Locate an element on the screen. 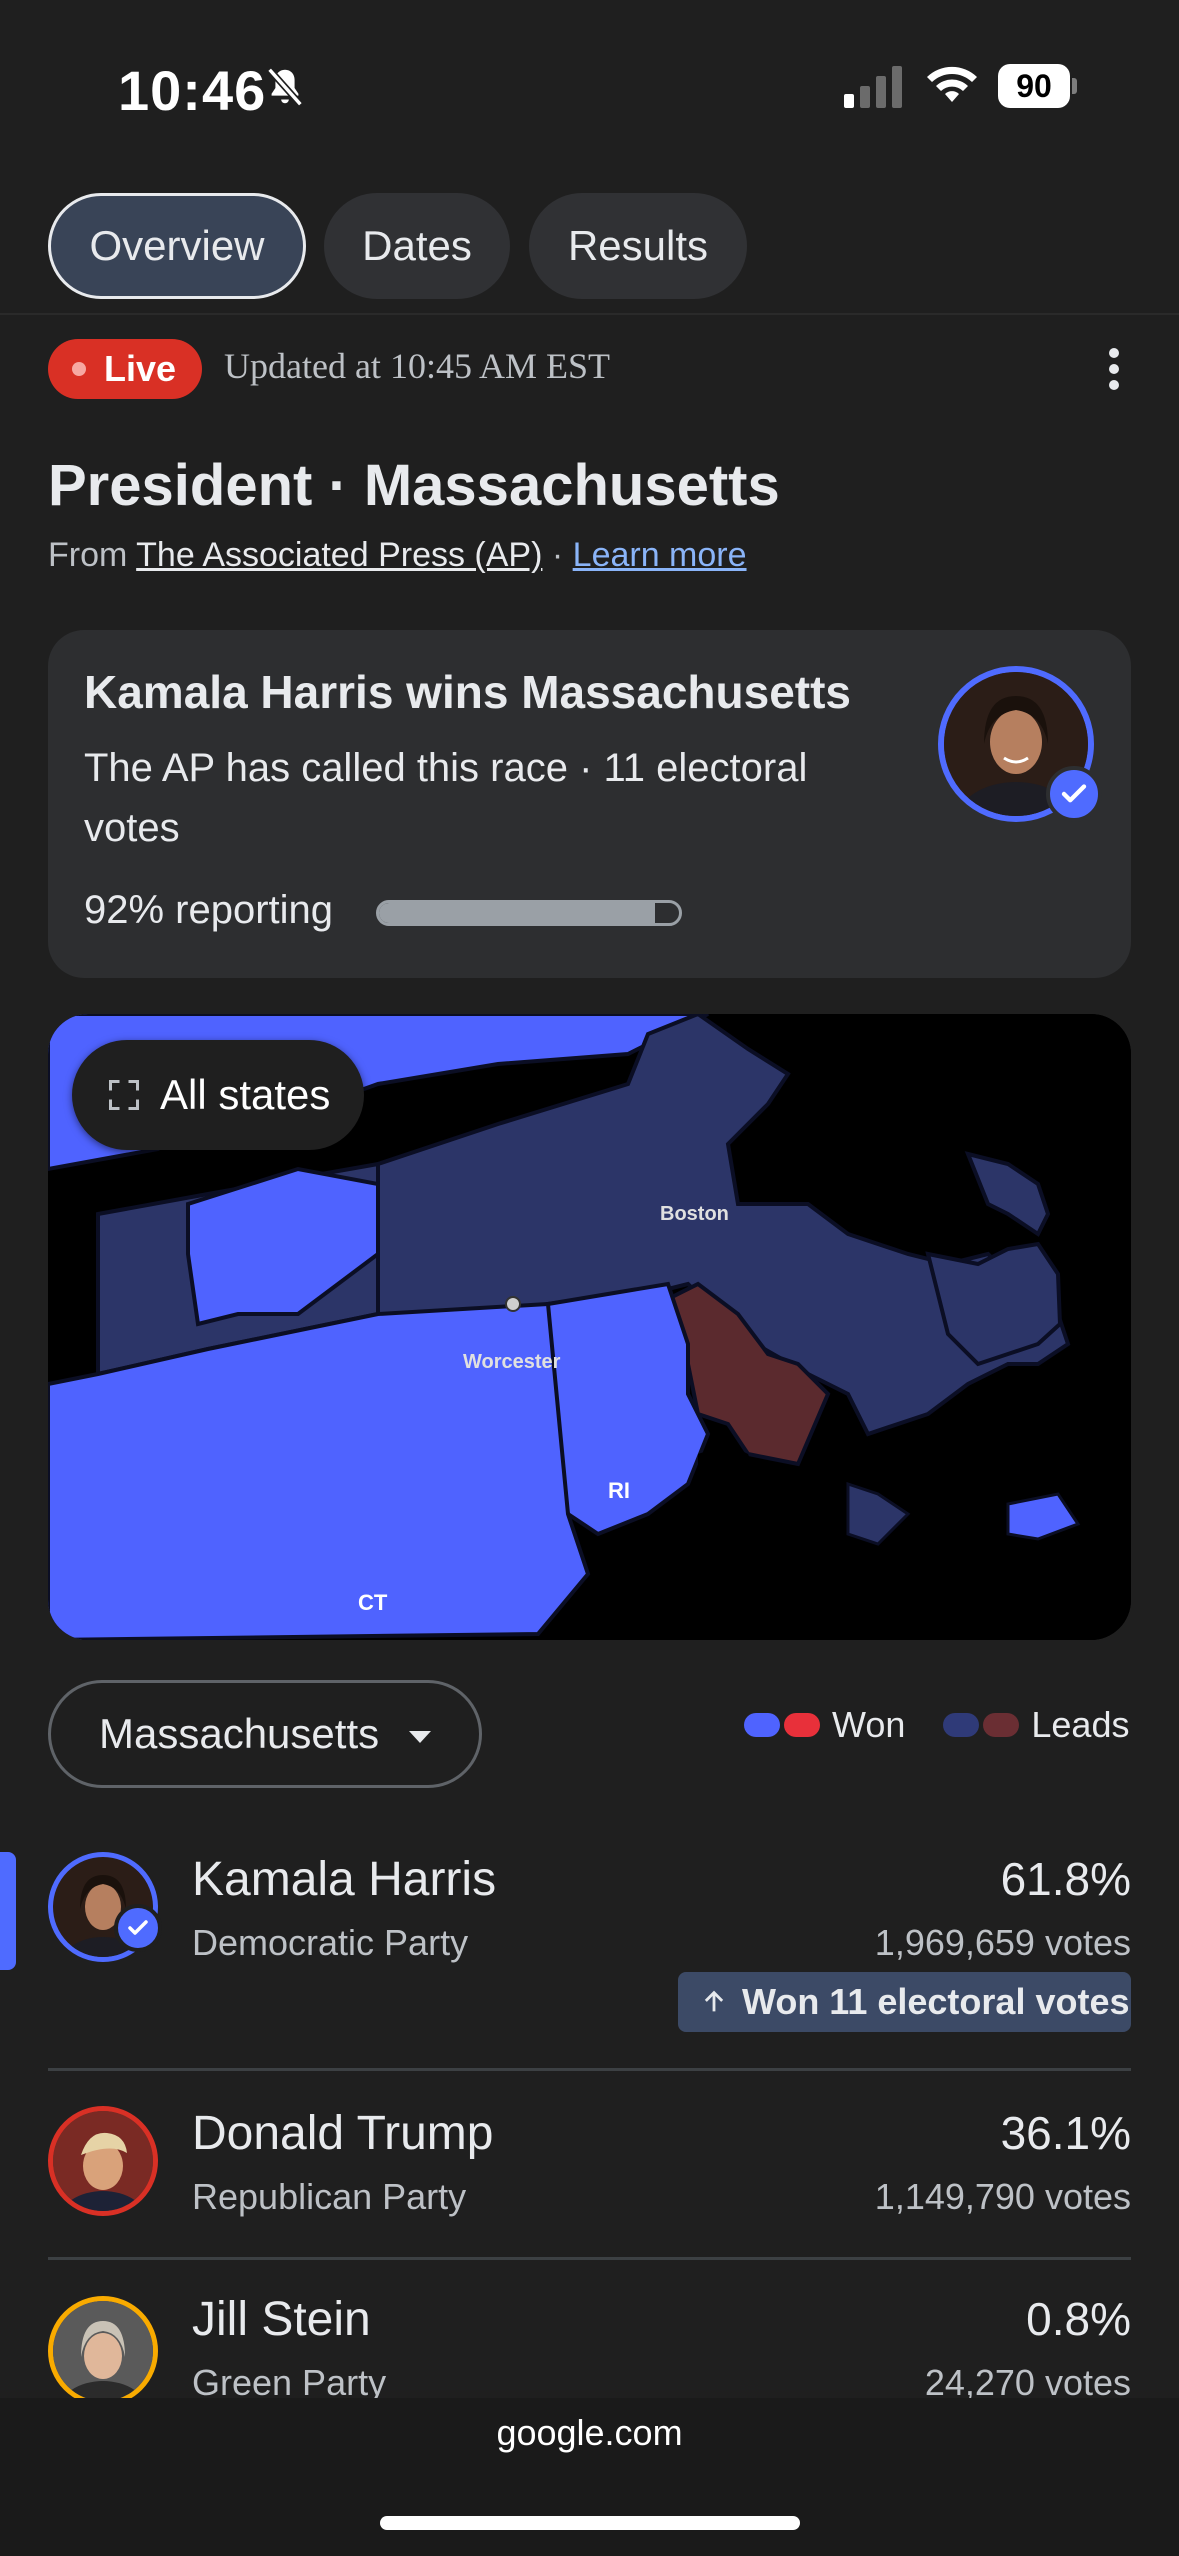 This screenshot has height=2556, width=1179. all-states-label: All states is located at coordinates (245, 1094).